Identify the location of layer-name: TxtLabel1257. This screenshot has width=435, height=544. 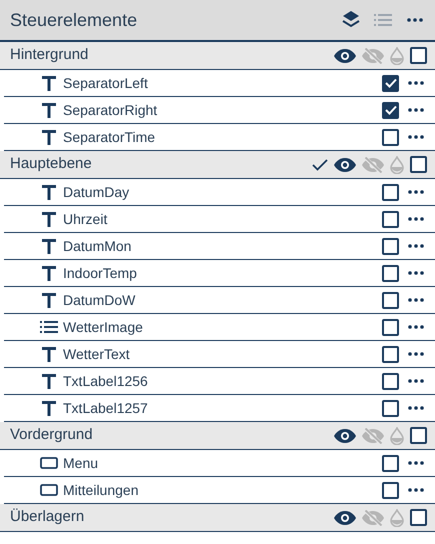
(106, 408).